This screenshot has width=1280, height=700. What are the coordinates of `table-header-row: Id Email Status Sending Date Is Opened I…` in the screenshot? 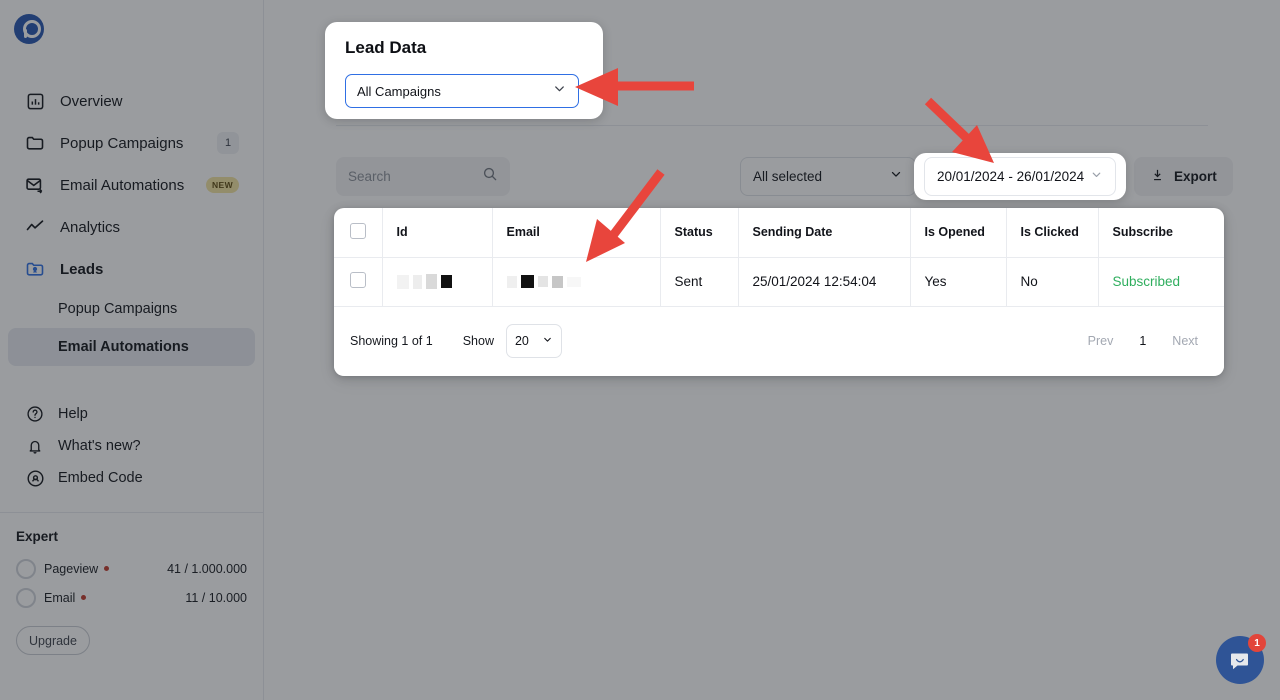 It's located at (779, 233).